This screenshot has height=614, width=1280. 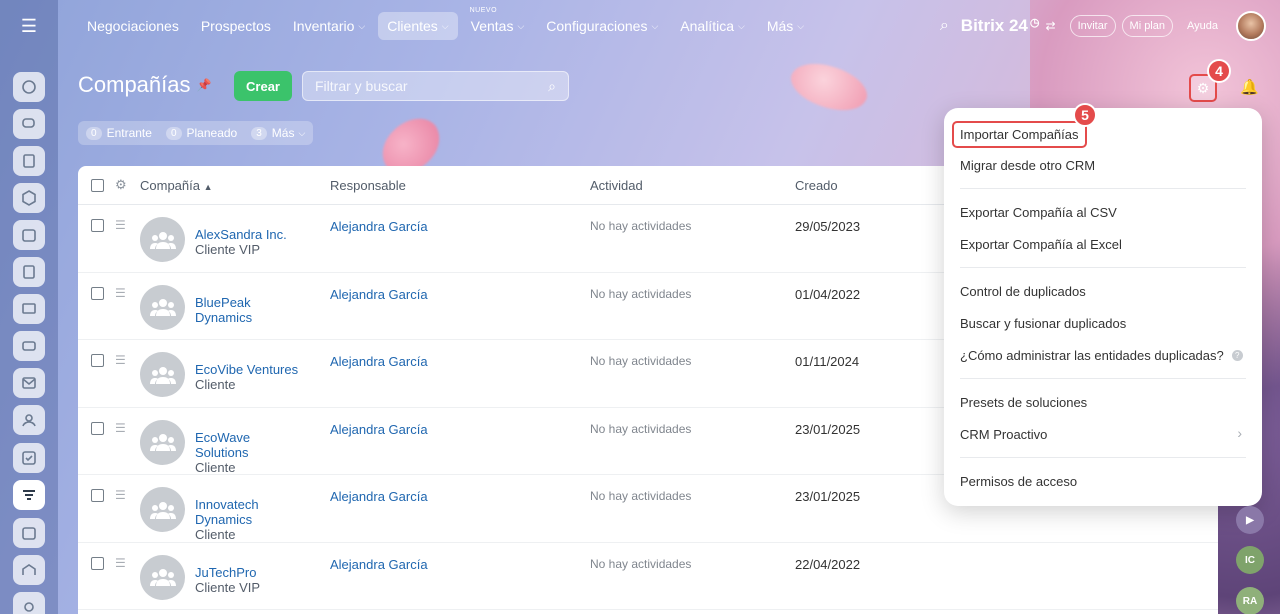 What do you see at coordinates (1008, 26) in the screenshot?
I see `bitrix-logo: Bitrix 24 ◷ ⇄` at bounding box center [1008, 26].